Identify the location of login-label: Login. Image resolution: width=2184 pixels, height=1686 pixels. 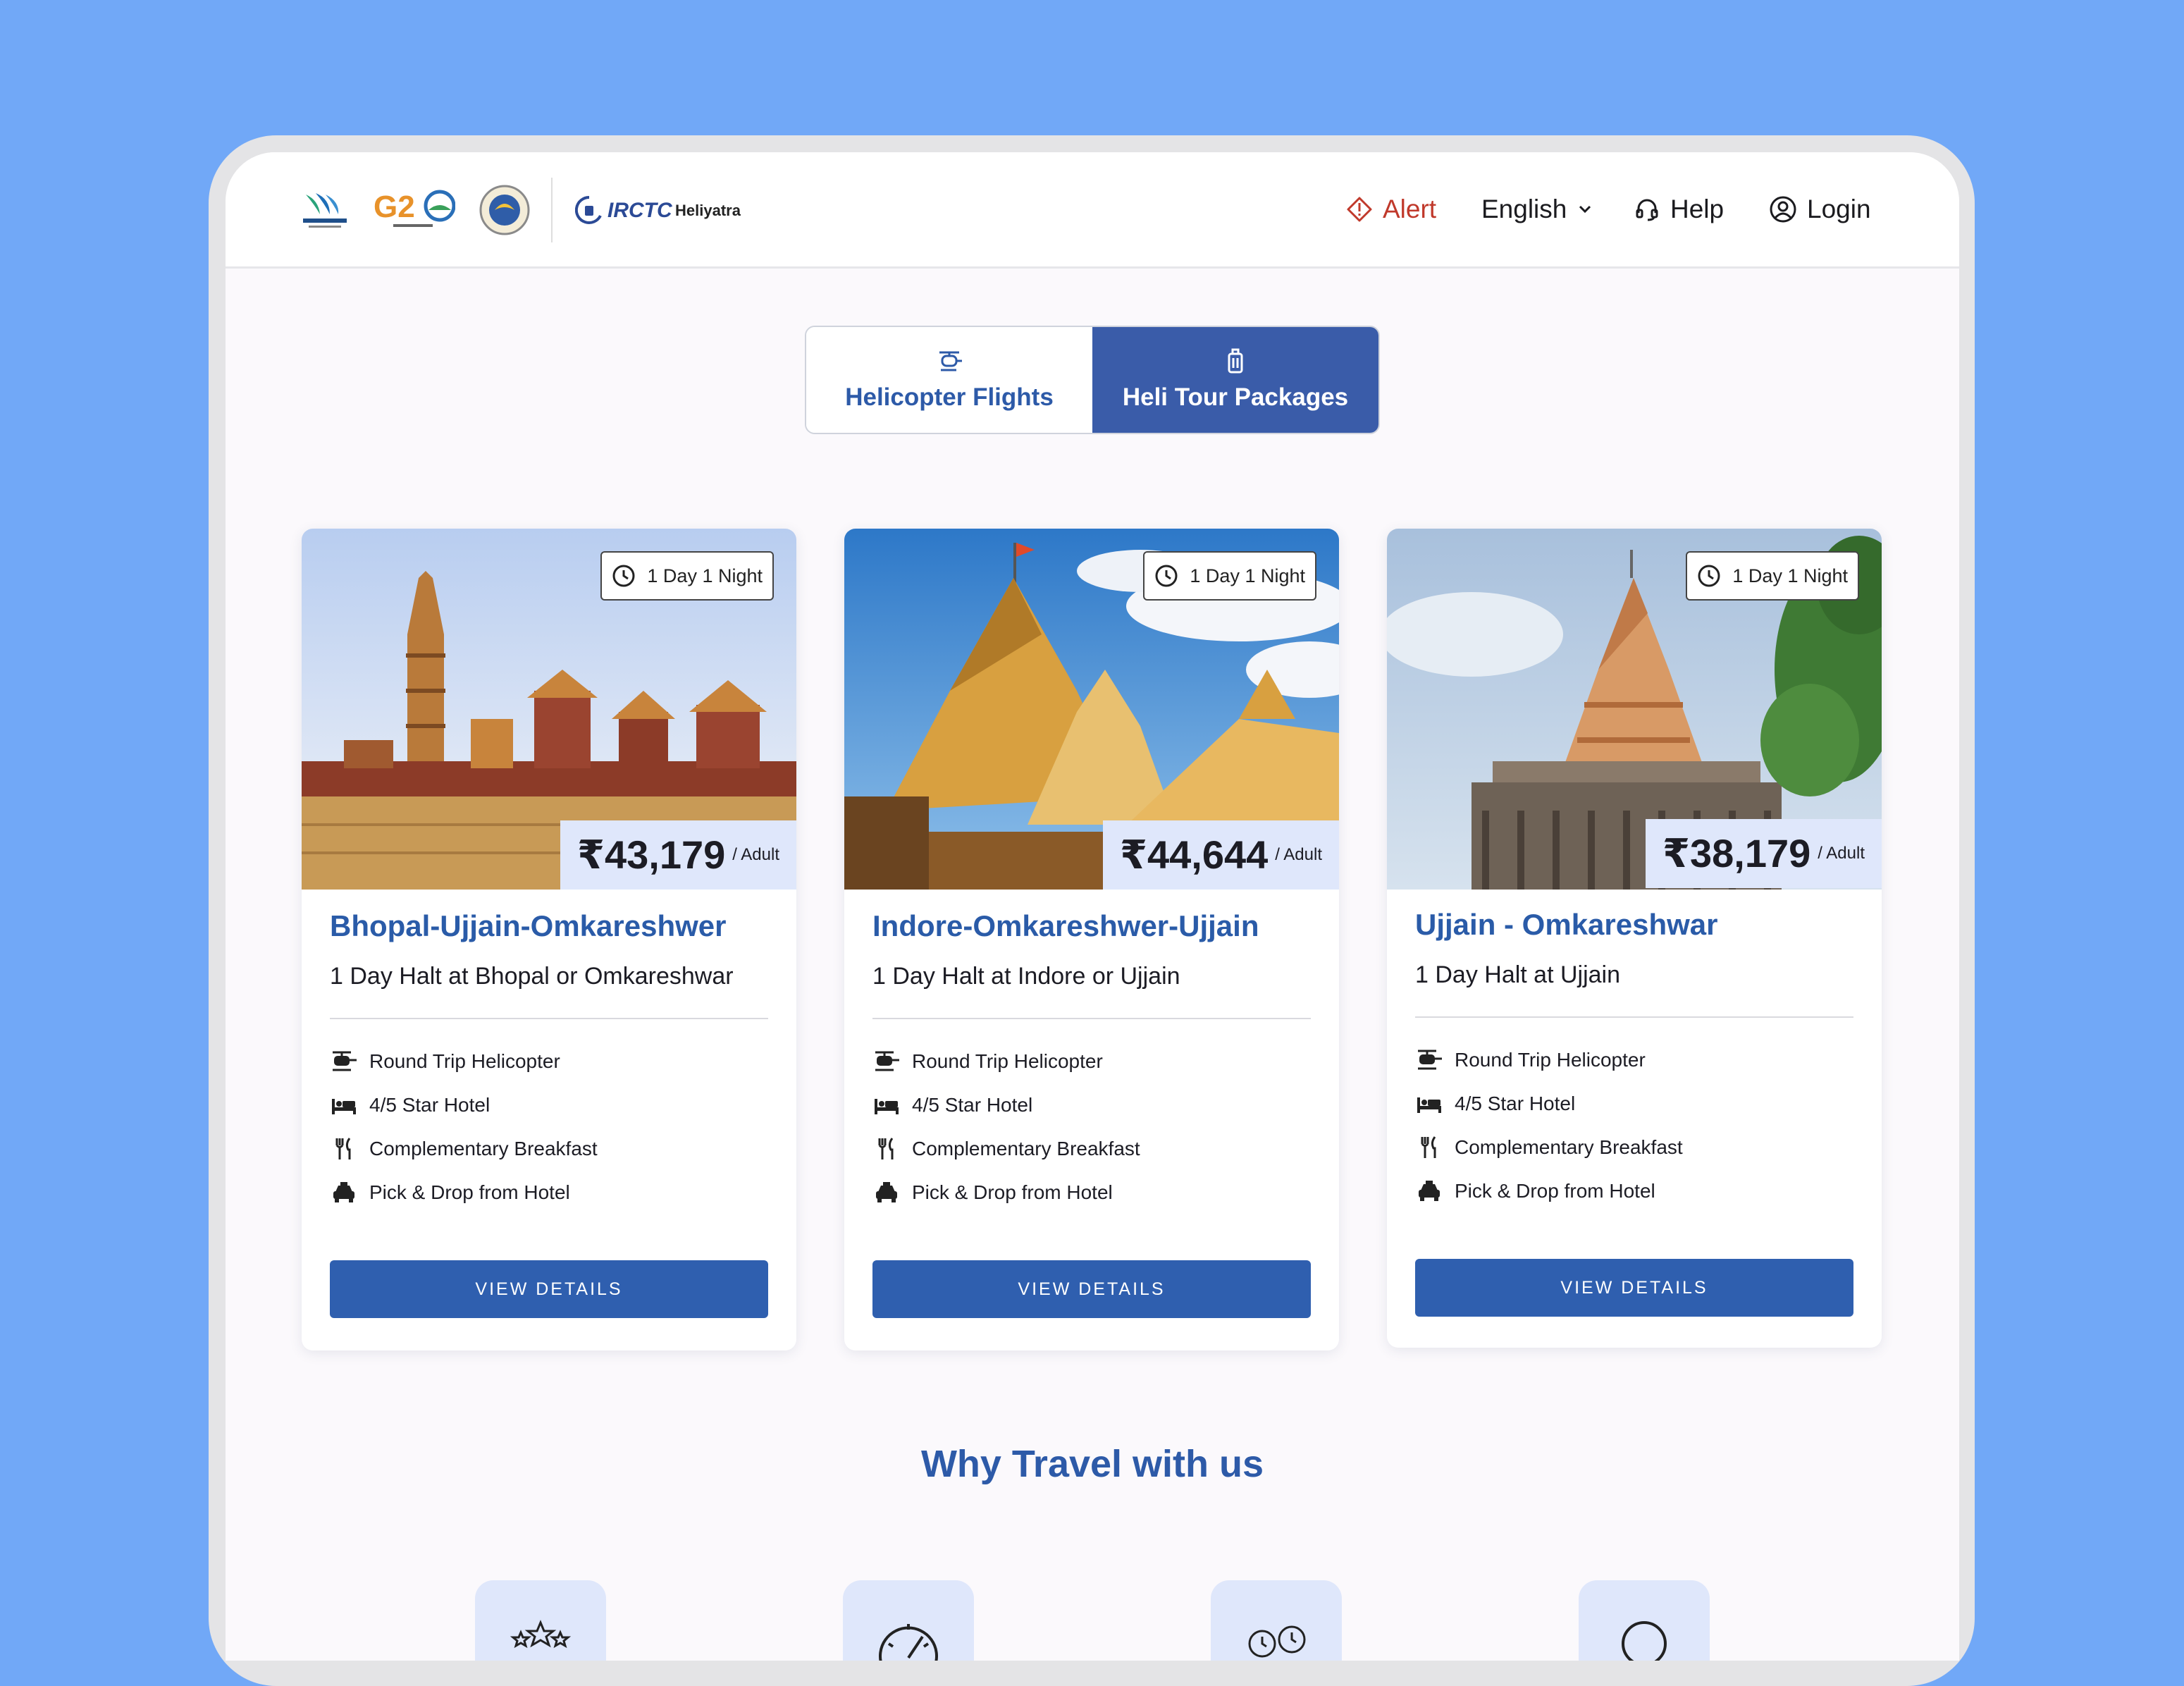
(1839, 209).